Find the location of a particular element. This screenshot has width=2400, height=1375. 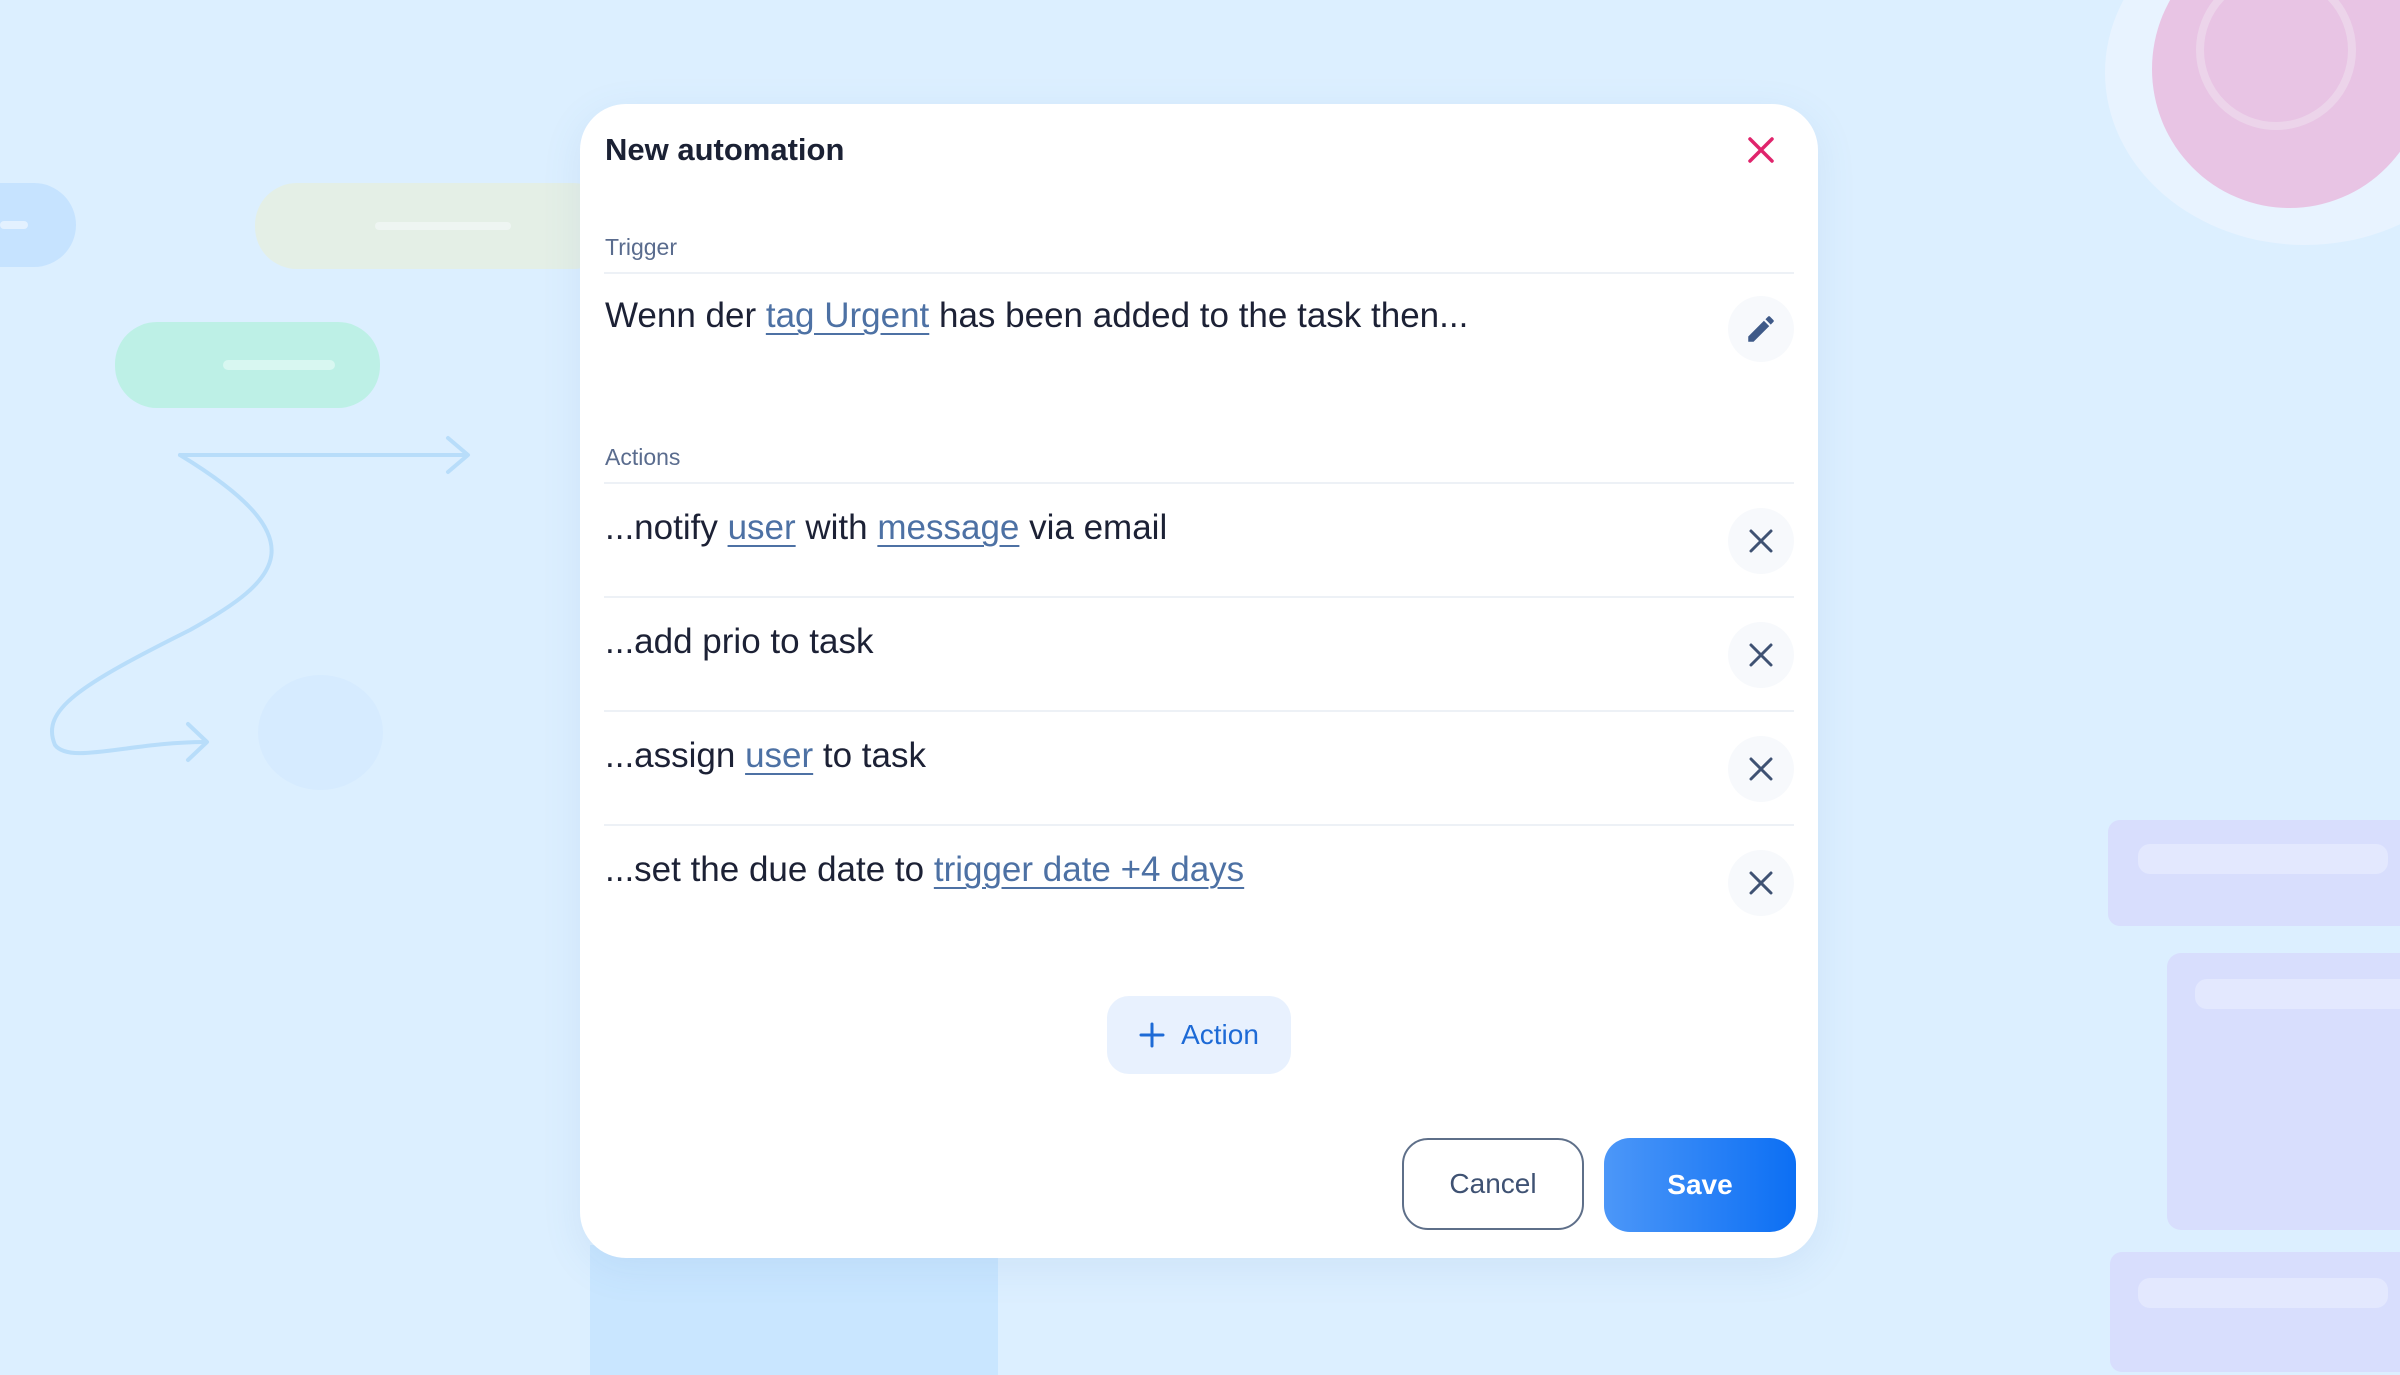

pencil-icon is located at coordinates (1761, 329).